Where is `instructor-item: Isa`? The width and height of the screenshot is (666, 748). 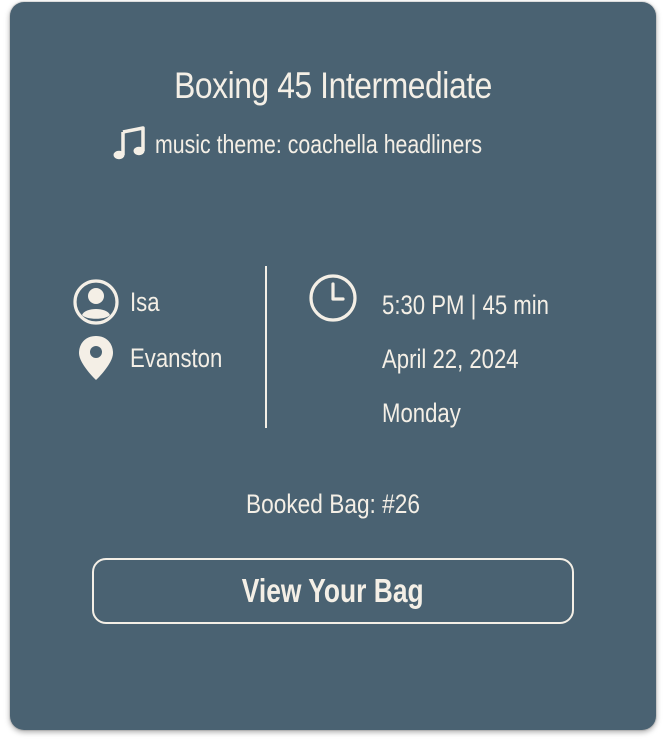 instructor-item: Isa is located at coordinates (157, 302).